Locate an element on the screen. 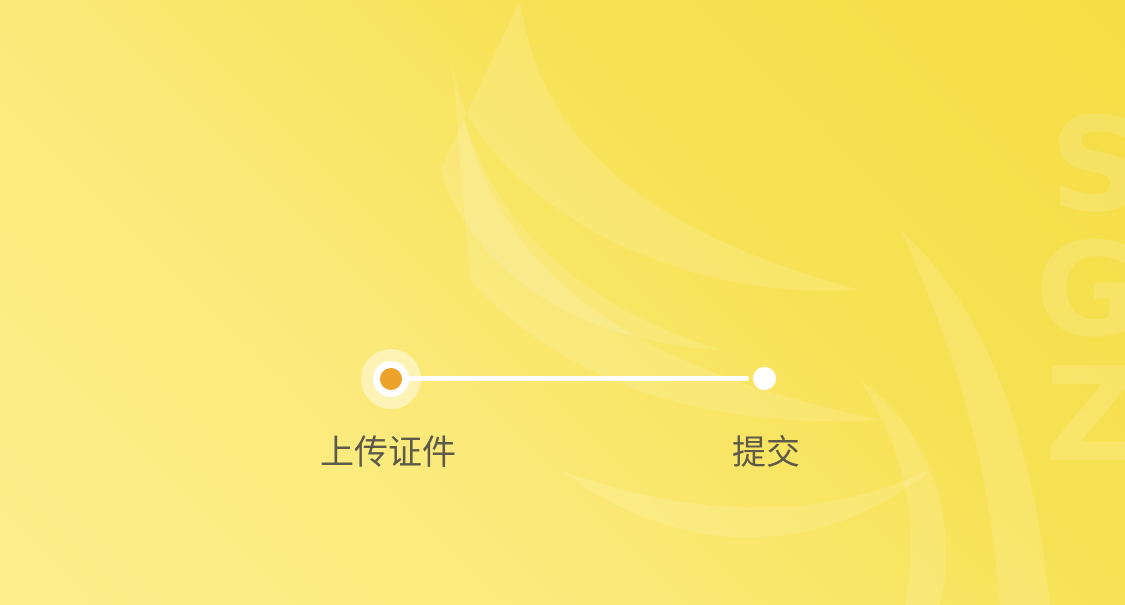 This screenshot has height=605, width=1125. step-1-ring is located at coordinates (391, 379).